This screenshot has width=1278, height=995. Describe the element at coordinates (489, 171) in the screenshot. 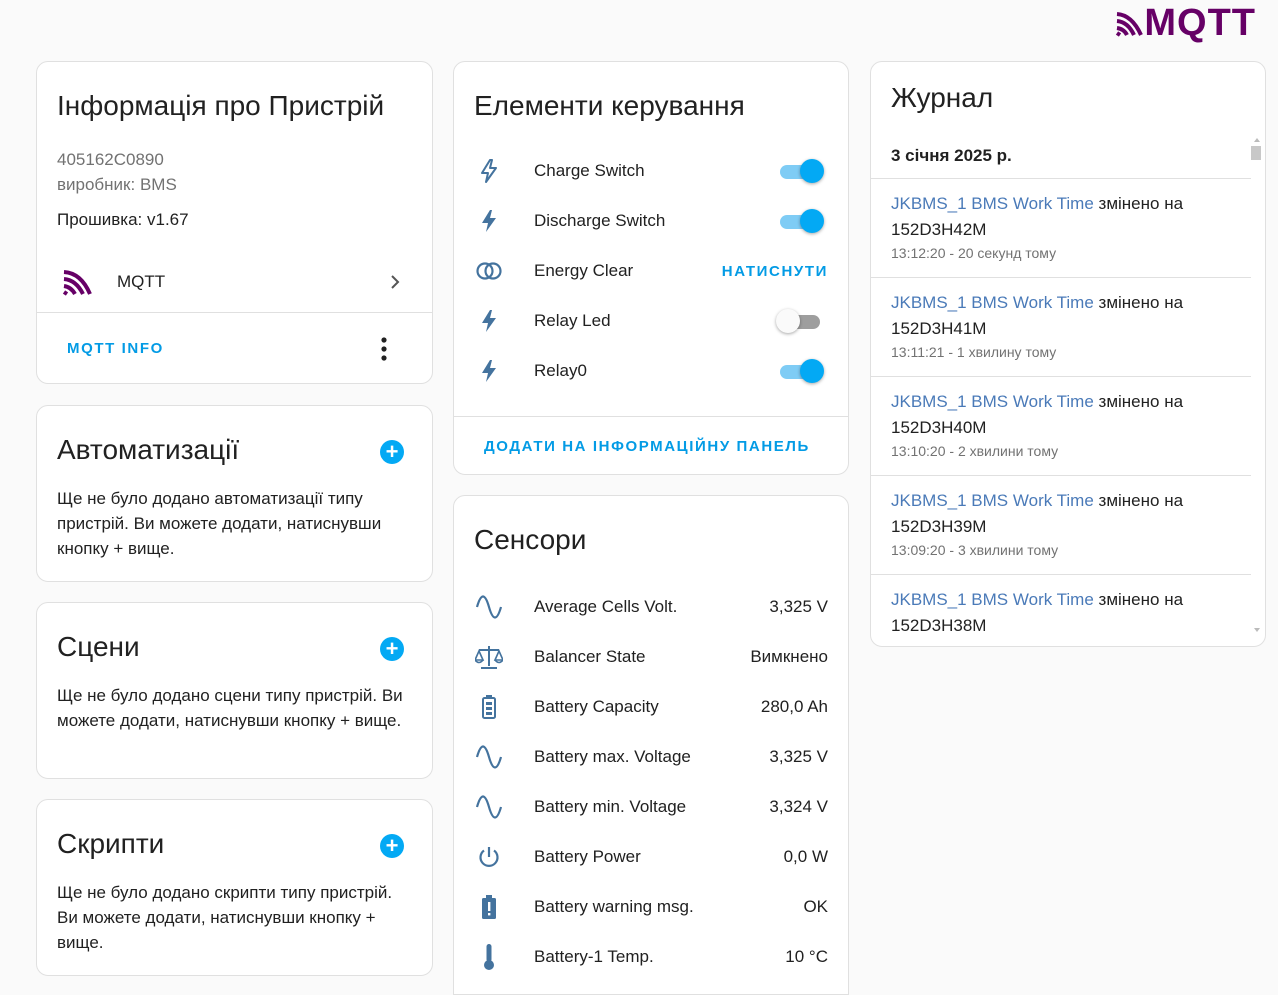

I see `flash-outline-icon` at that location.